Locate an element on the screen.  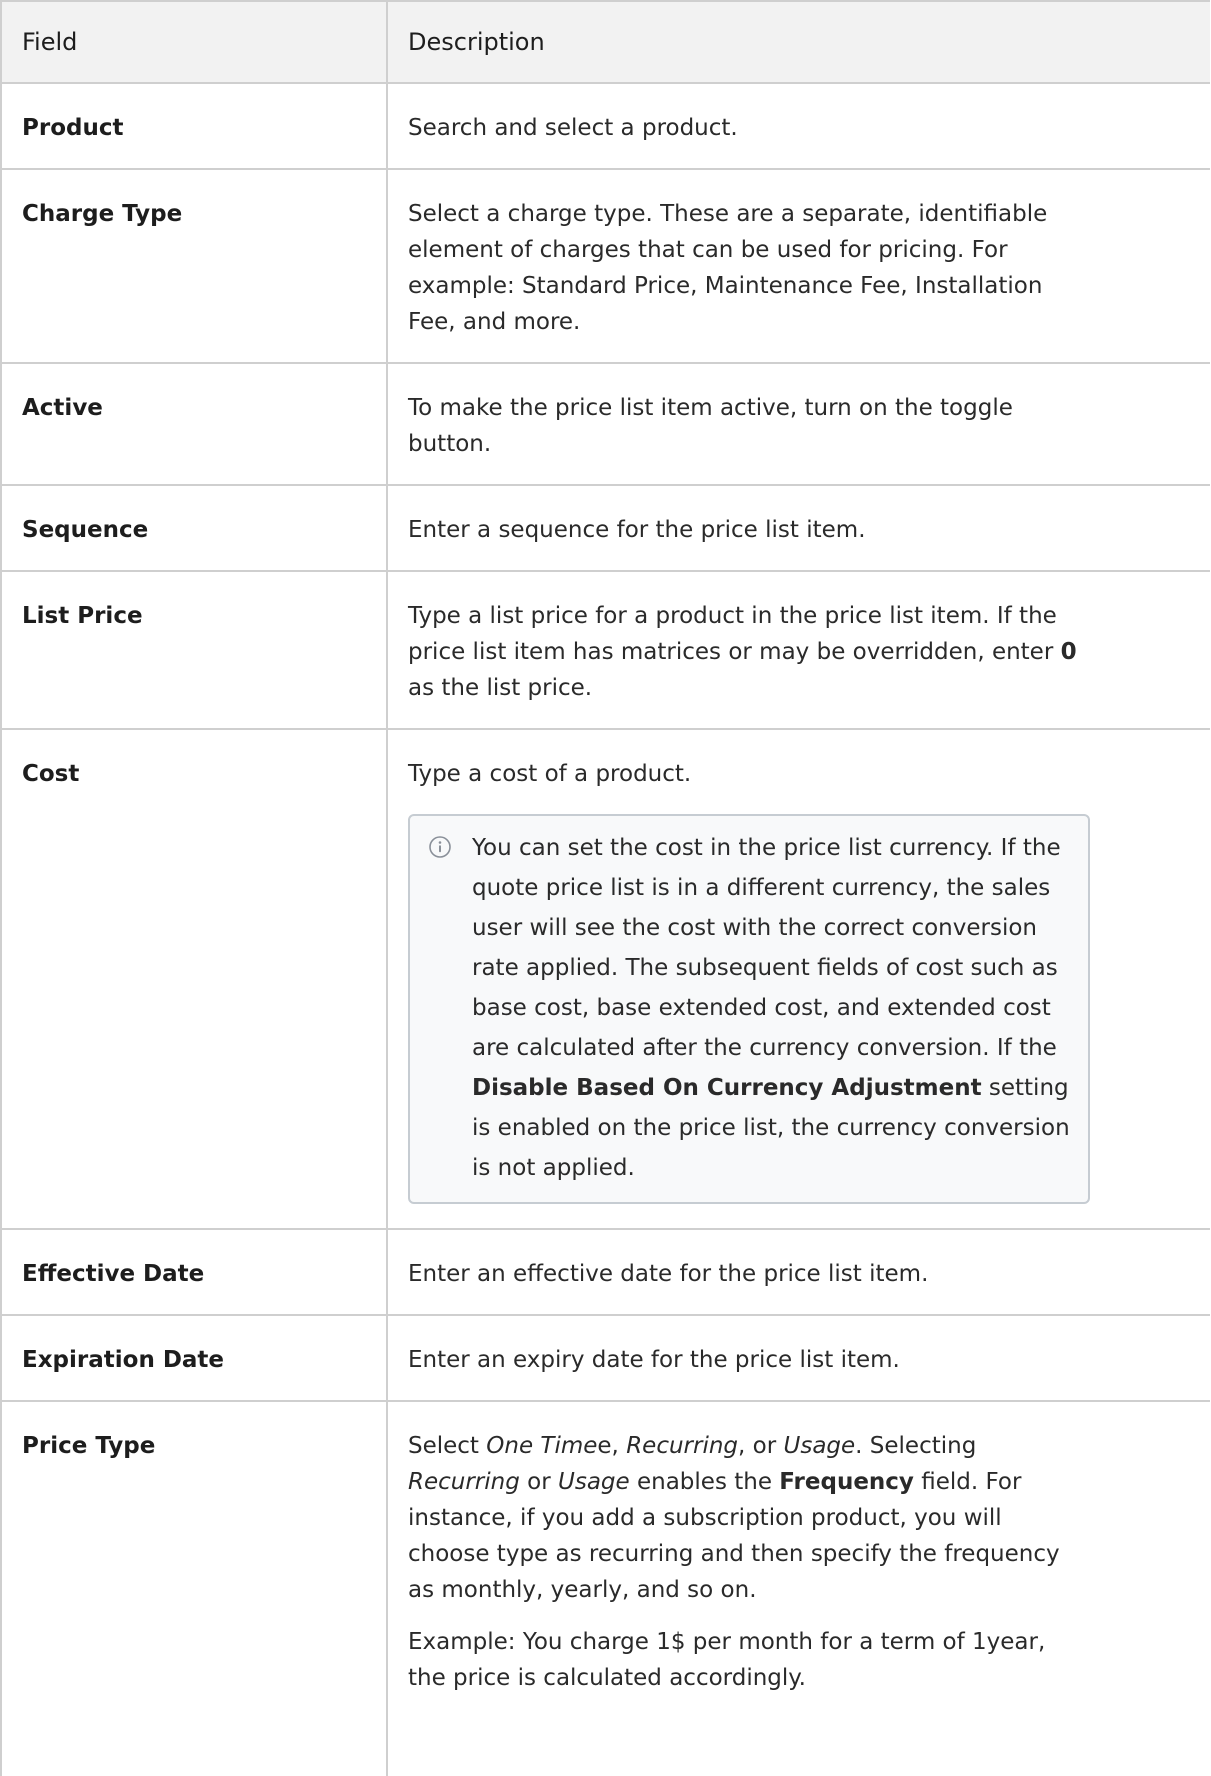
field-name: Charge Type is located at coordinates (194, 266).